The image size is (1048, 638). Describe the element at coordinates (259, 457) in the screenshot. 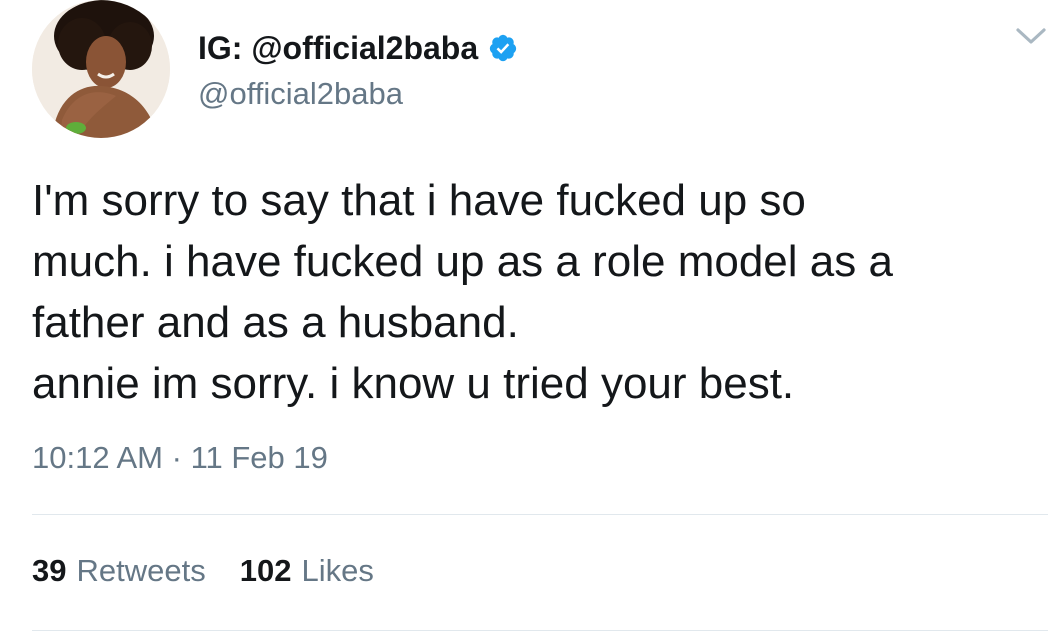

I see `tweet-date: 11 Feb 19` at that location.